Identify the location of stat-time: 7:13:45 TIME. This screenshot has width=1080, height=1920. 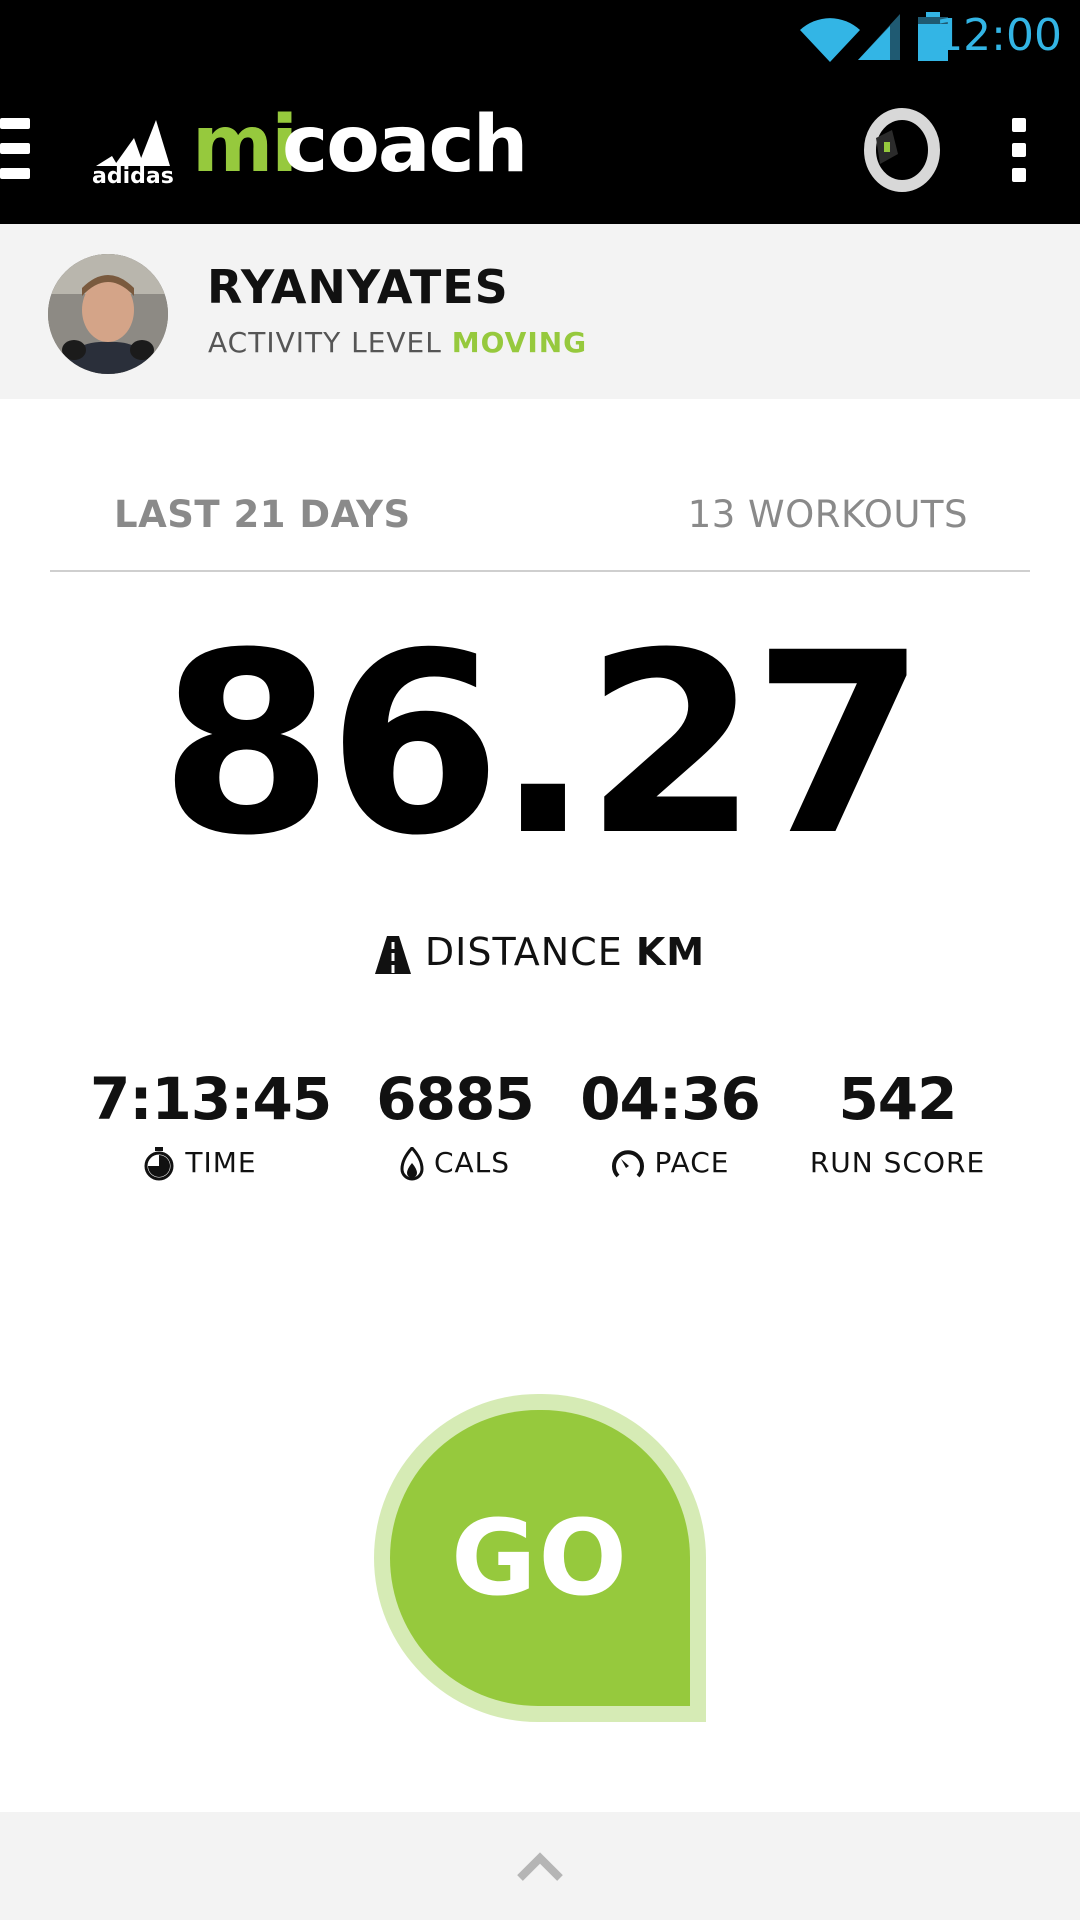
(211, 1123).